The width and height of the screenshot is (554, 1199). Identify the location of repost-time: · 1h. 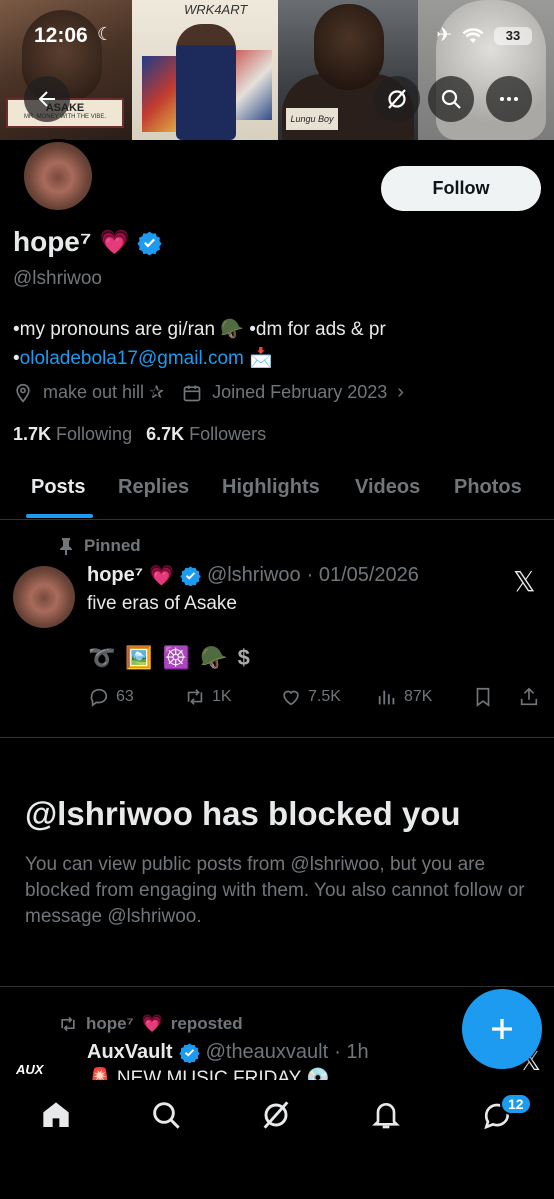
(351, 1052).